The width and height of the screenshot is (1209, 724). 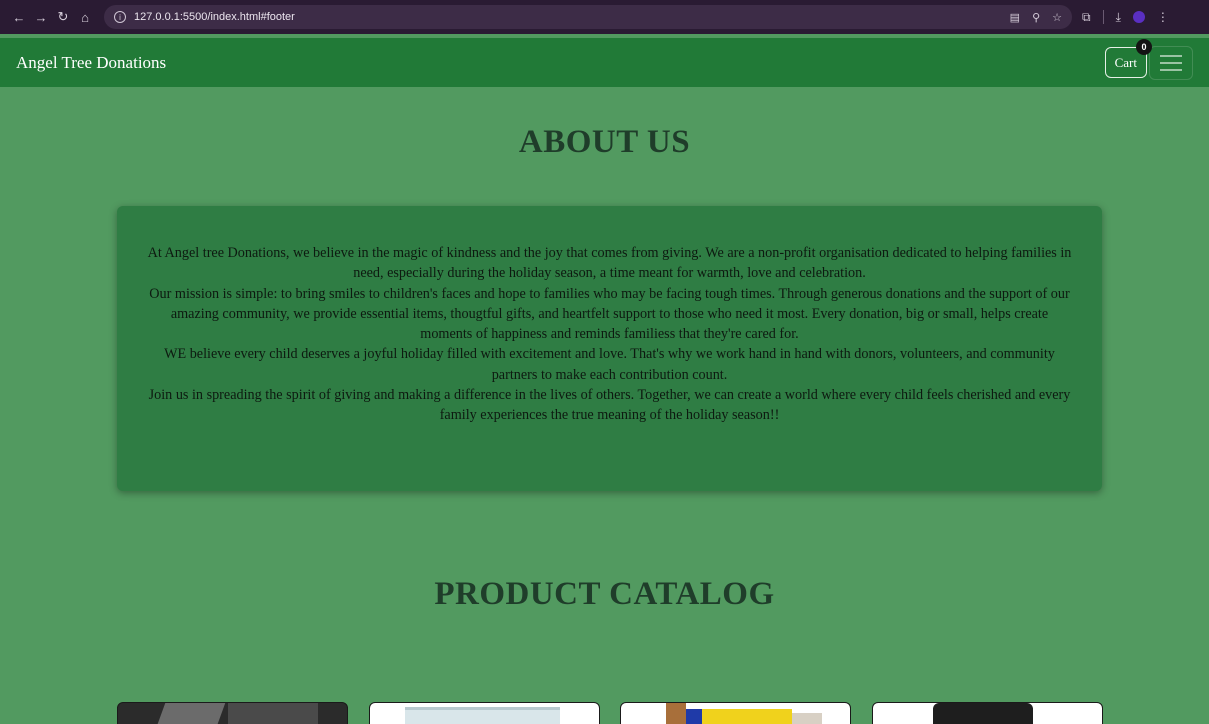 What do you see at coordinates (1125, 62) in the screenshot?
I see `cart-label: Cart` at bounding box center [1125, 62].